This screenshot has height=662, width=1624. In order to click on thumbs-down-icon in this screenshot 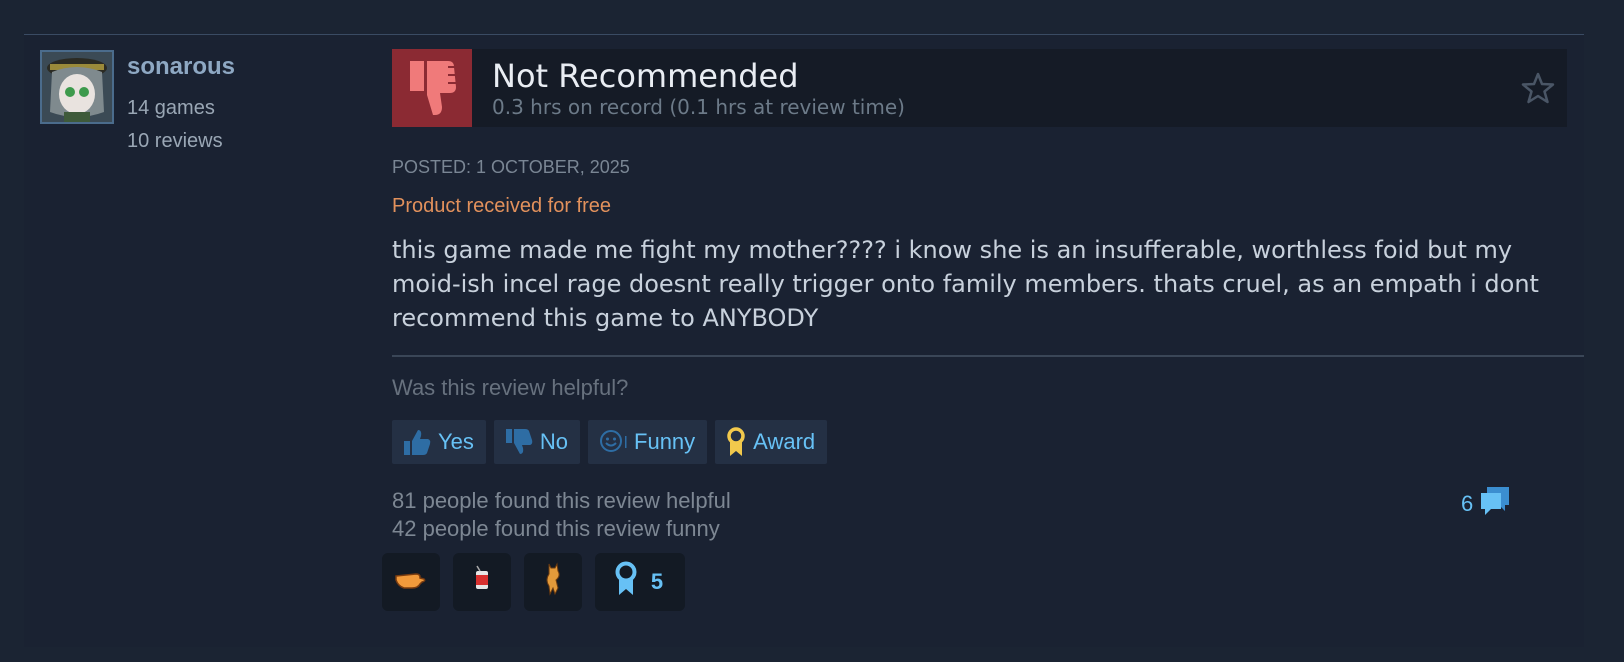, I will do `click(432, 88)`.